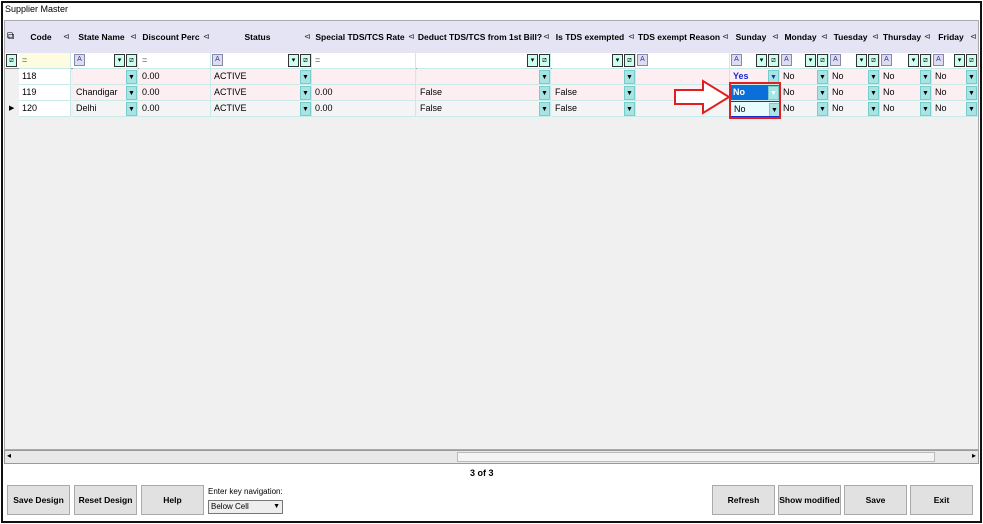  What do you see at coordinates (38, 500) in the screenshot?
I see `save-design-button: Save Design` at bounding box center [38, 500].